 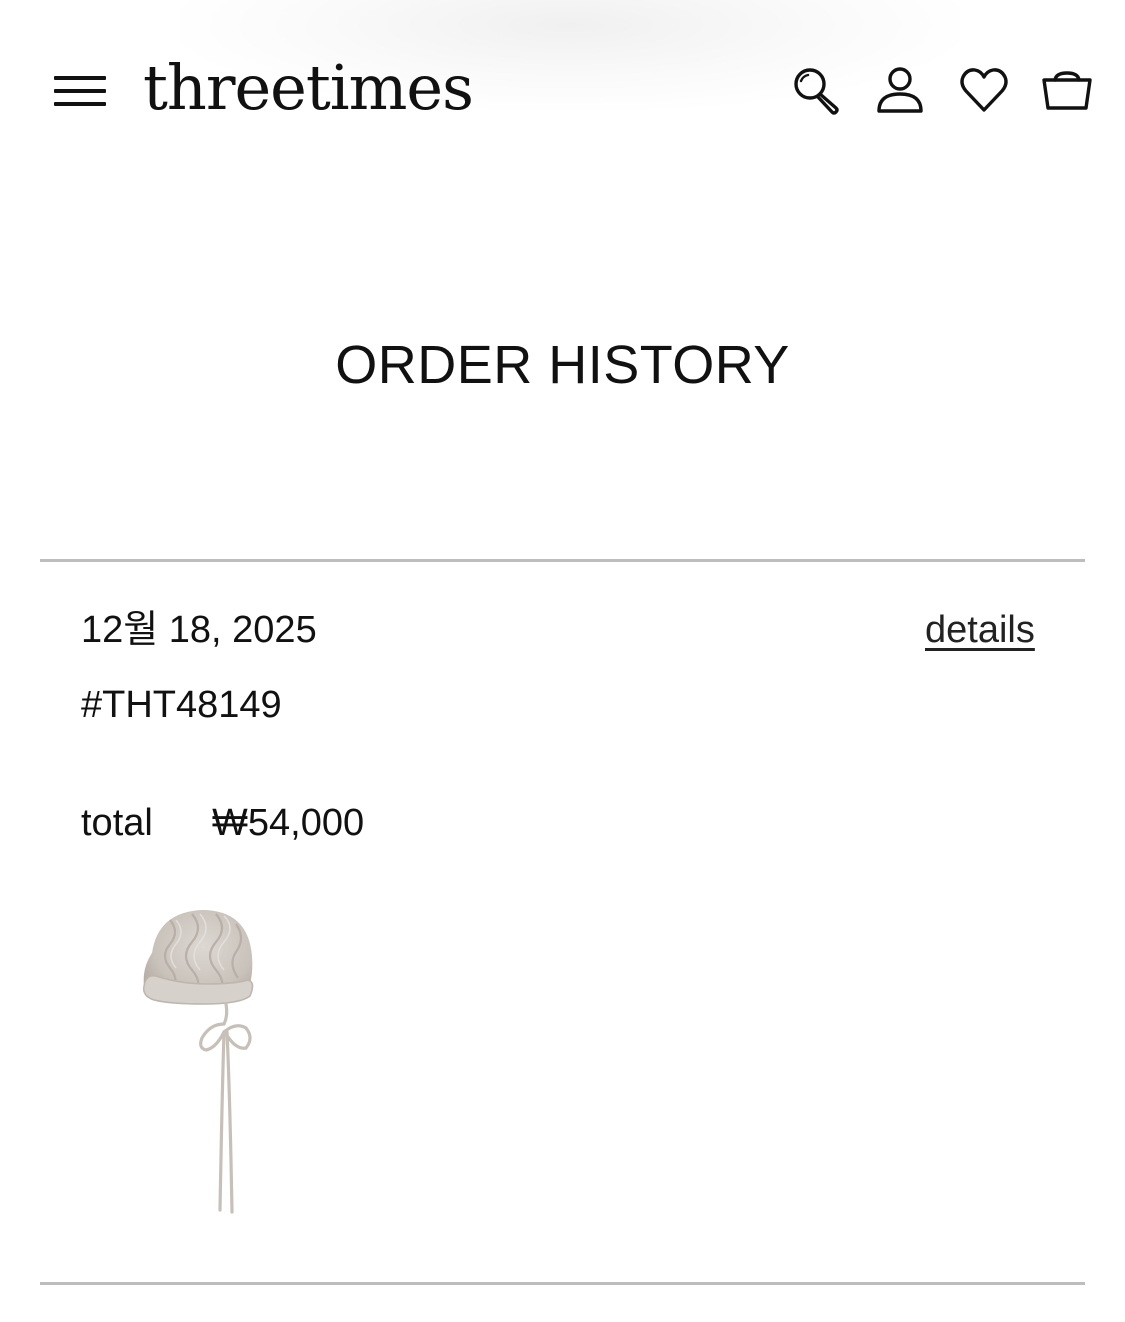 What do you see at coordinates (980, 630) in the screenshot?
I see `order-details-link: details` at bounding box center [980, 630].